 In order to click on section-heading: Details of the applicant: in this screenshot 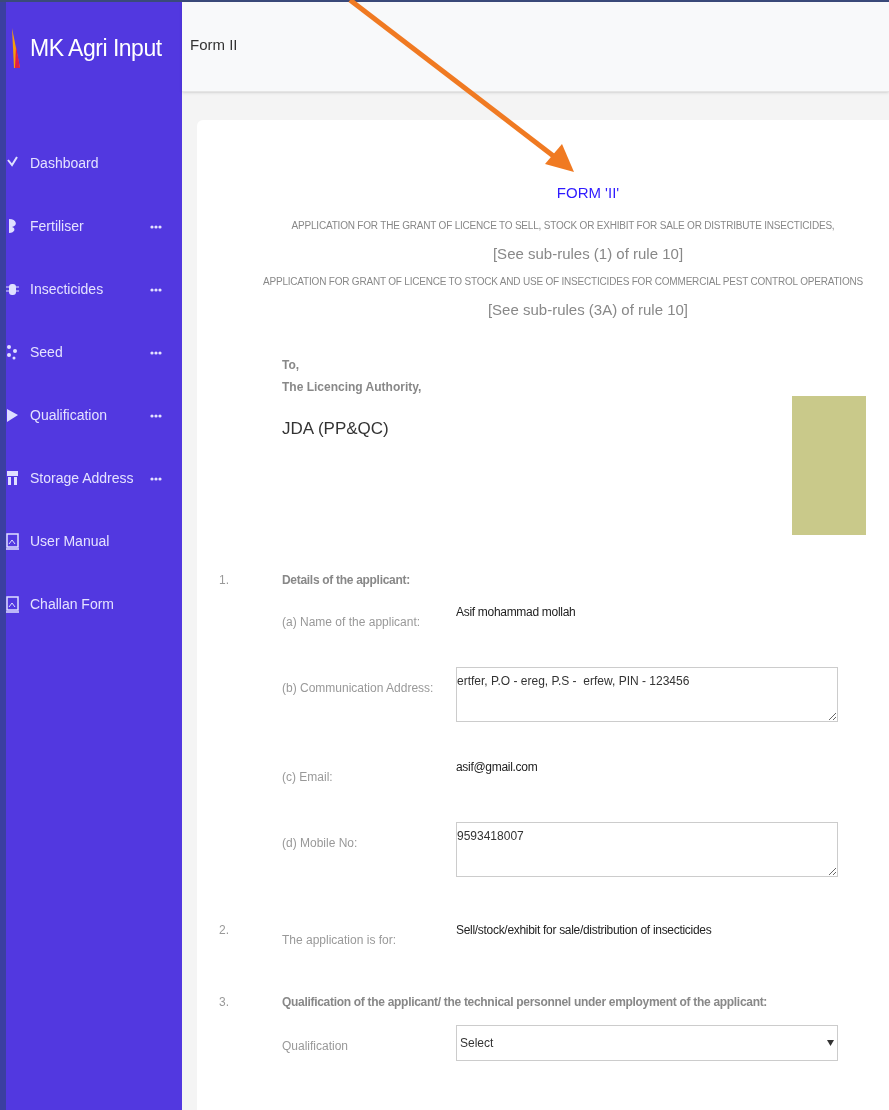, I will do `click(346, 580)`.